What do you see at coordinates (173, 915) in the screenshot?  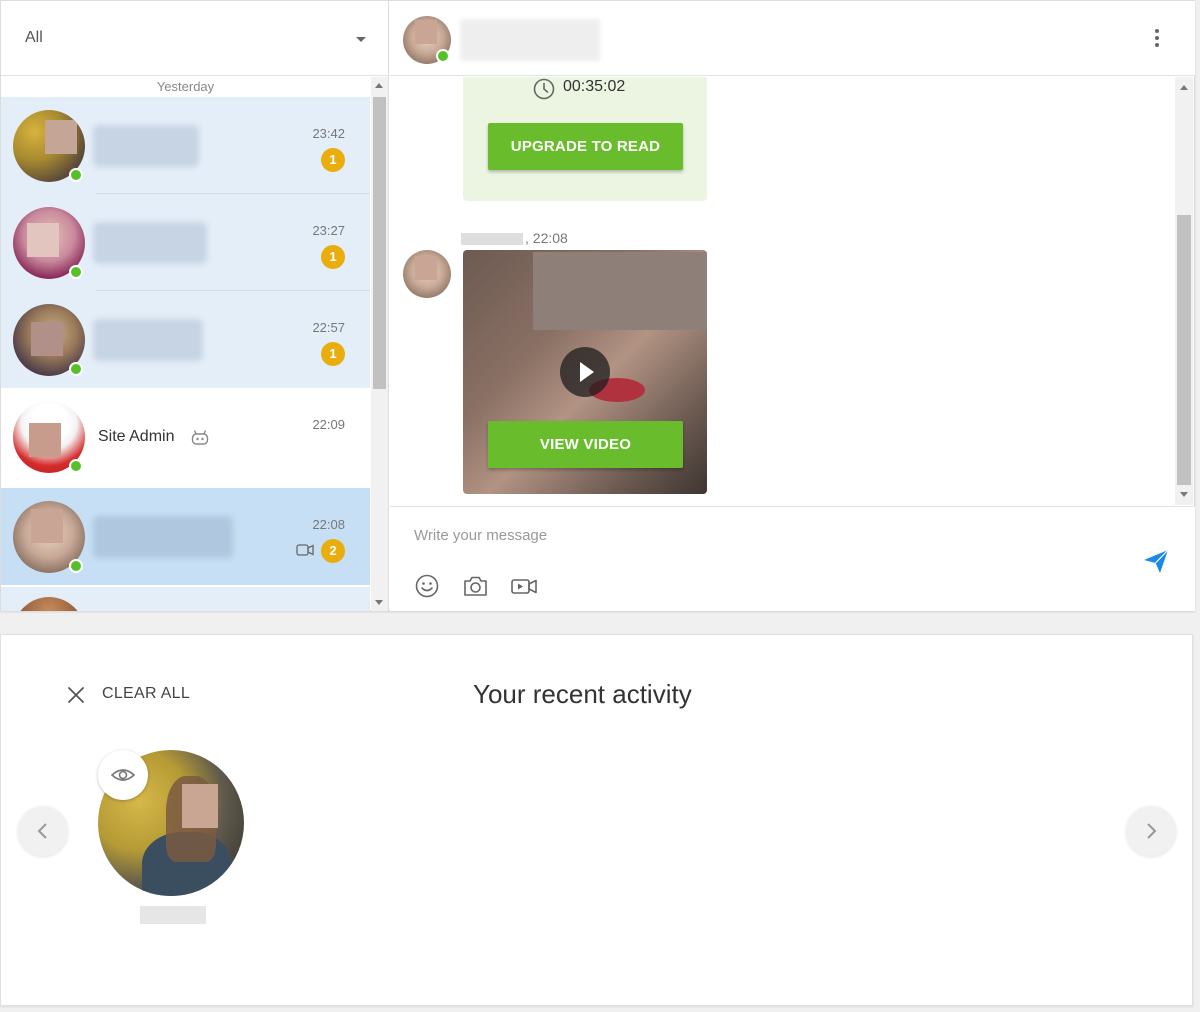 I see `recent-profile-name-blurred` at bounding box center [173, 915].